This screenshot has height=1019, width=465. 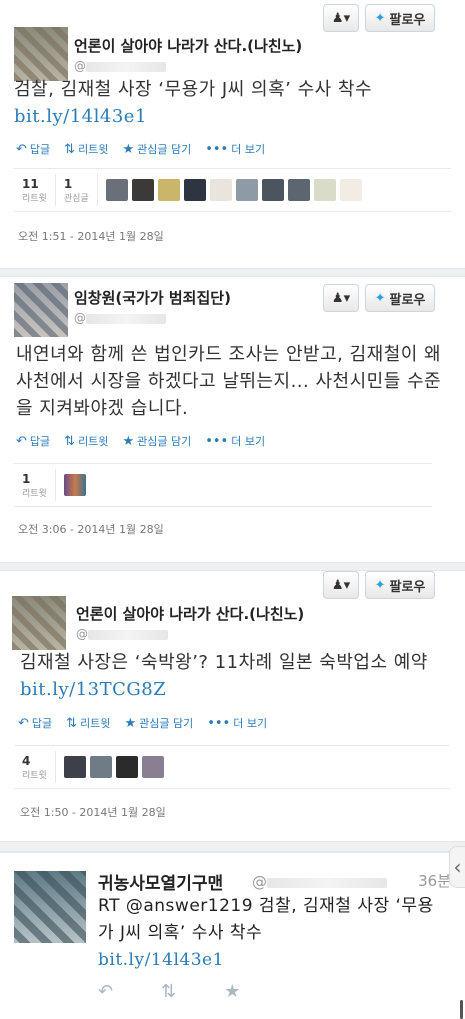 What do you see at coordinates (93, 812) in the screenshot?
I see `tweet-timestamp: 오전 1:50 - 2014년 1월 28일` at bounding box center [93, 812].